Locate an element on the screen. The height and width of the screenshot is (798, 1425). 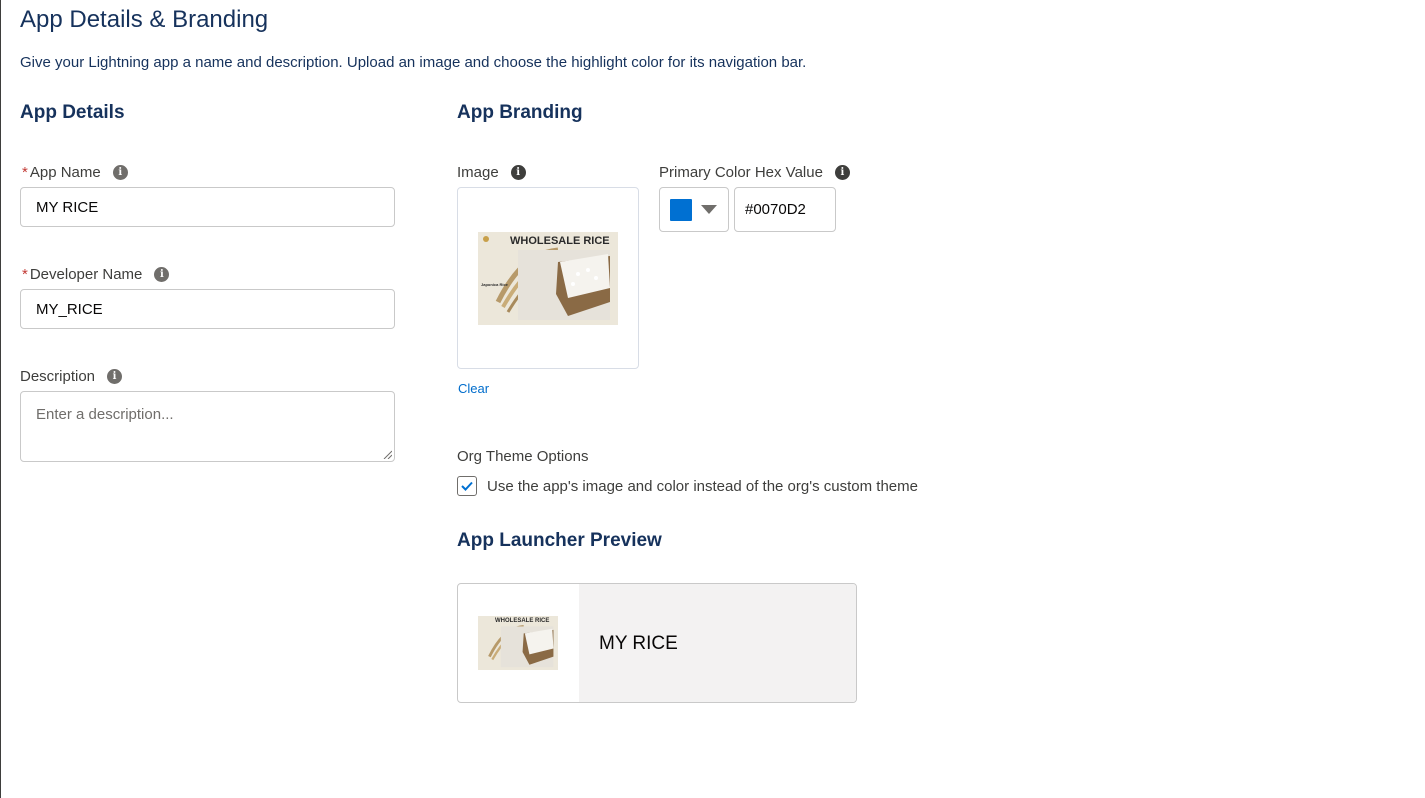
color-label: Primary Color Hex Value i is located at coordinates (754, 172).